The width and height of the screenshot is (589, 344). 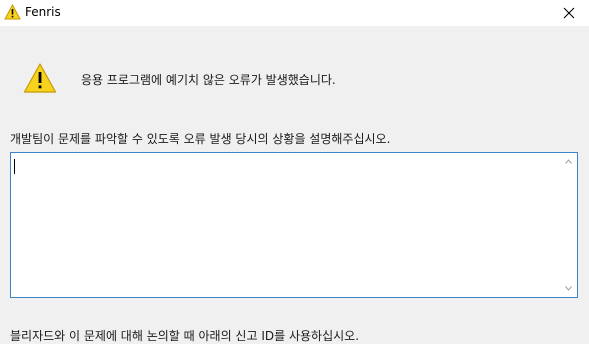 I want to click on close-button, so click(x=569, y=13).